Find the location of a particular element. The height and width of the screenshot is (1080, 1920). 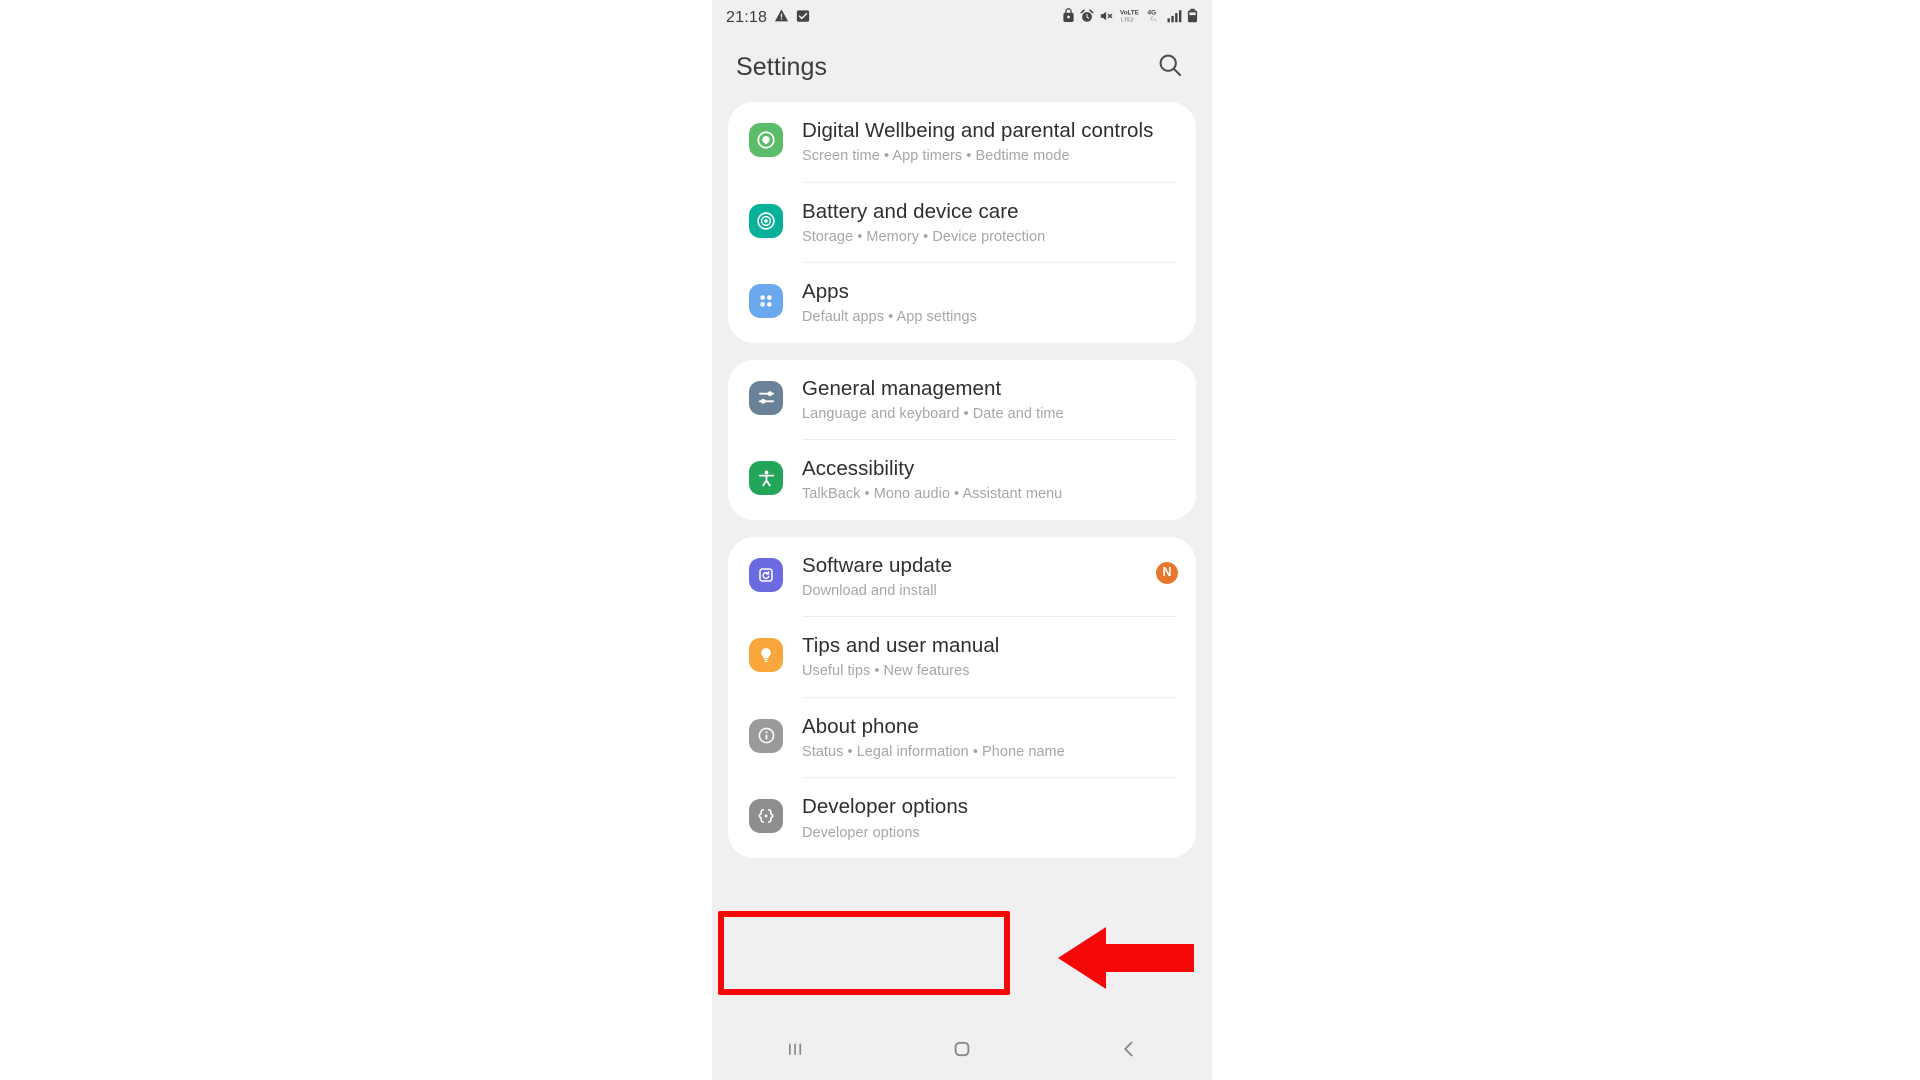

row-subtitle: Status • Legal information • Phone name is located at coordinates (933, 752).